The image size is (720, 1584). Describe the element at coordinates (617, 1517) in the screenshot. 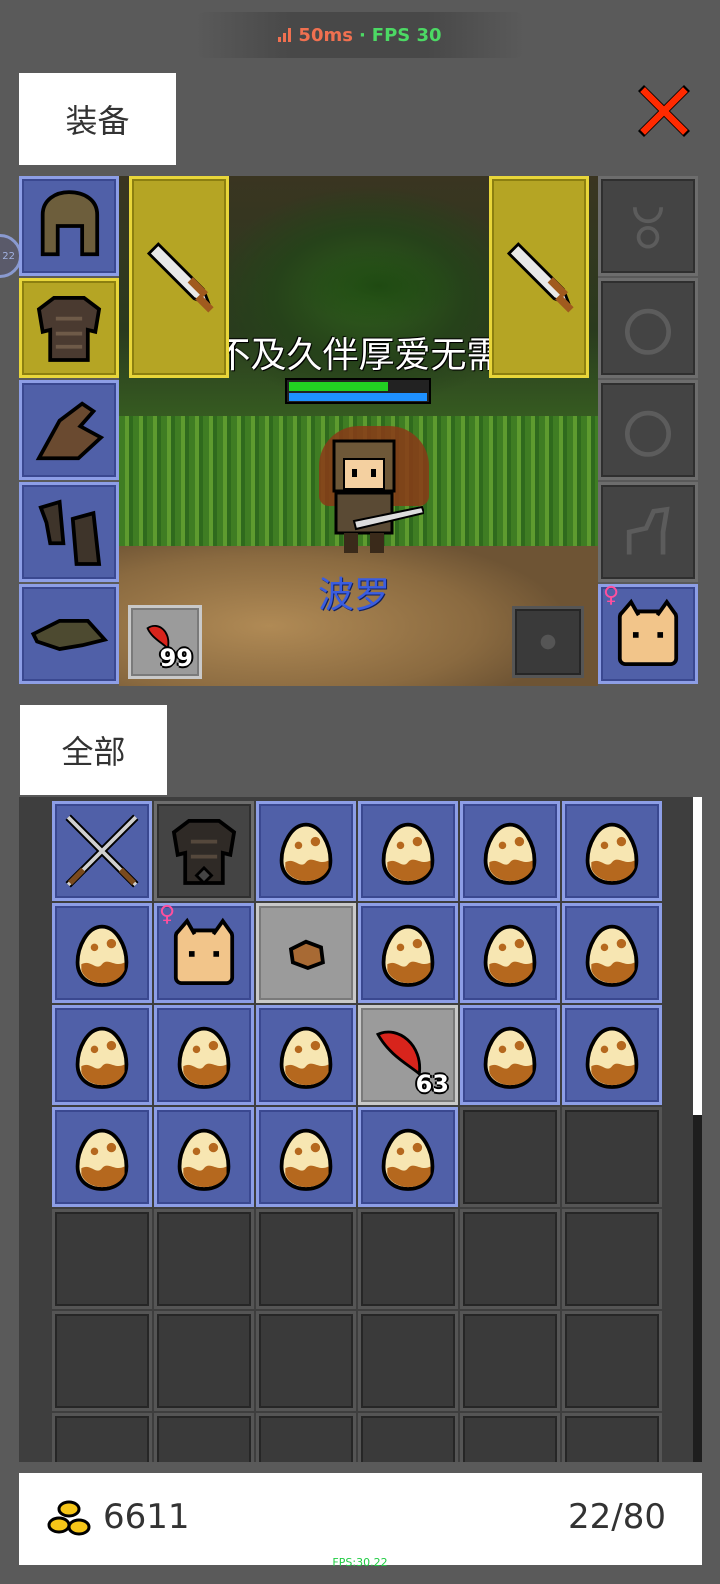

I see `bag-capacity: 22/80` at that location.